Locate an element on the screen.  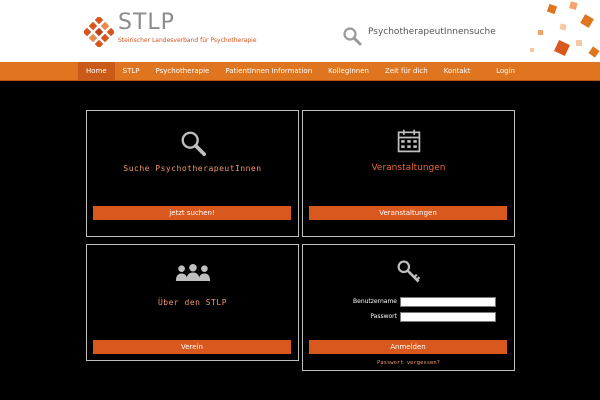
about-panel-title: Über den STLP is located at coordinates (192, 302).